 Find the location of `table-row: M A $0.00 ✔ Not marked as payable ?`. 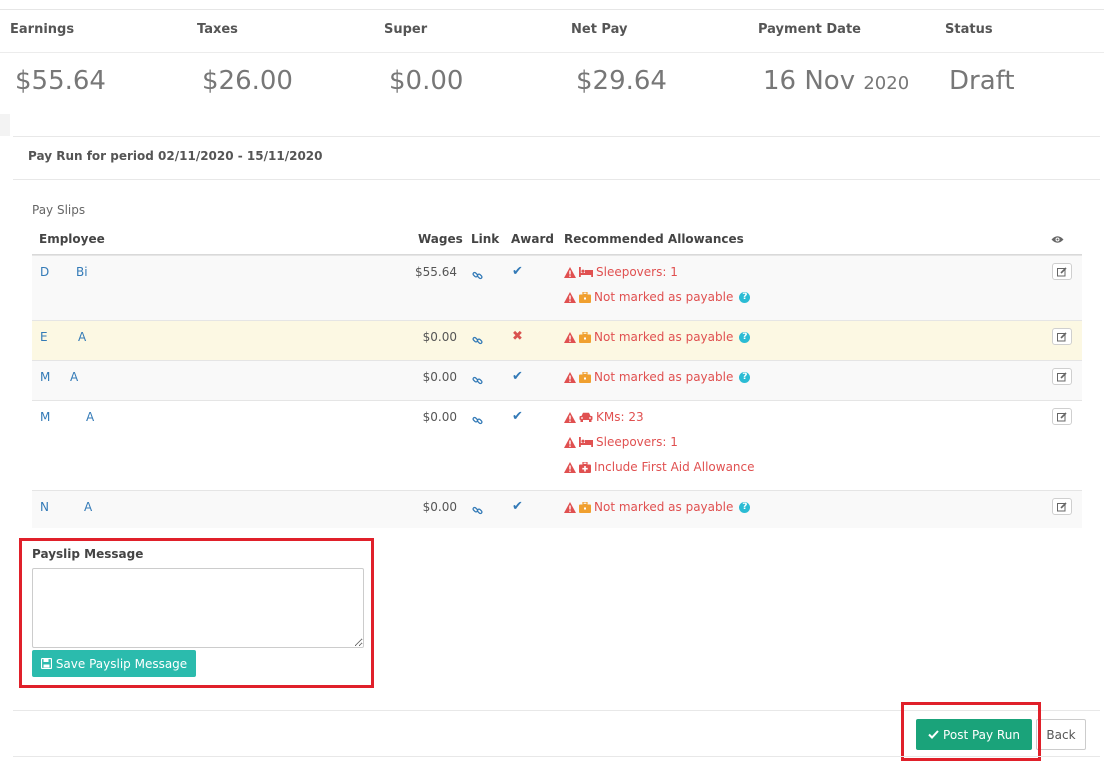

table-row: M A $0.00 ✔ Not marked as payable ? is located at coordinates (557, 380).